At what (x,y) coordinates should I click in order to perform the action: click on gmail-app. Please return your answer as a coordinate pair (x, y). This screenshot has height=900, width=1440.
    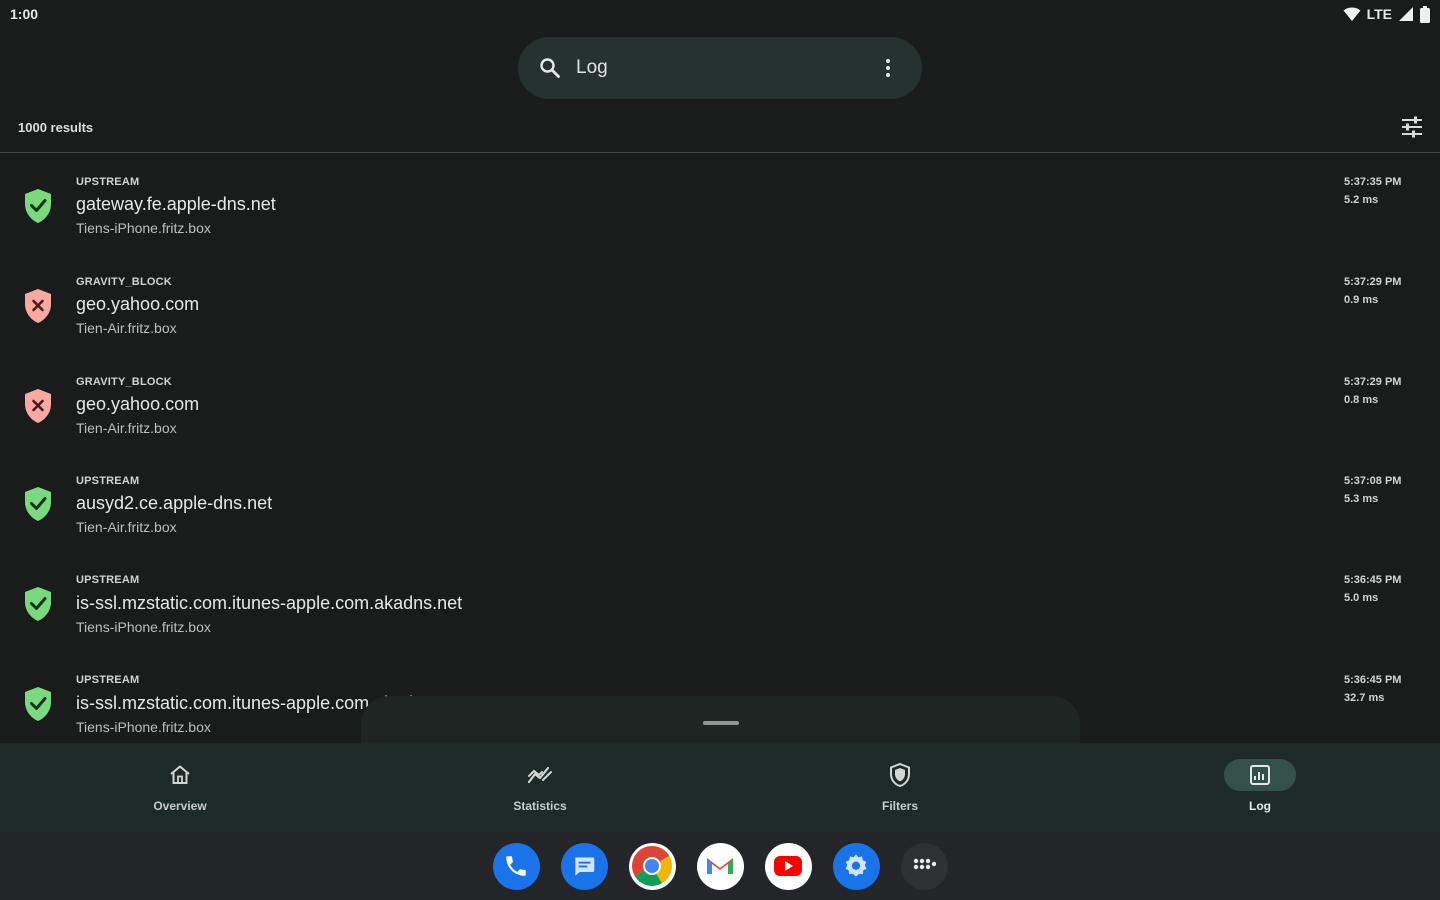
    Looking at the image, I should click on (720, 866).